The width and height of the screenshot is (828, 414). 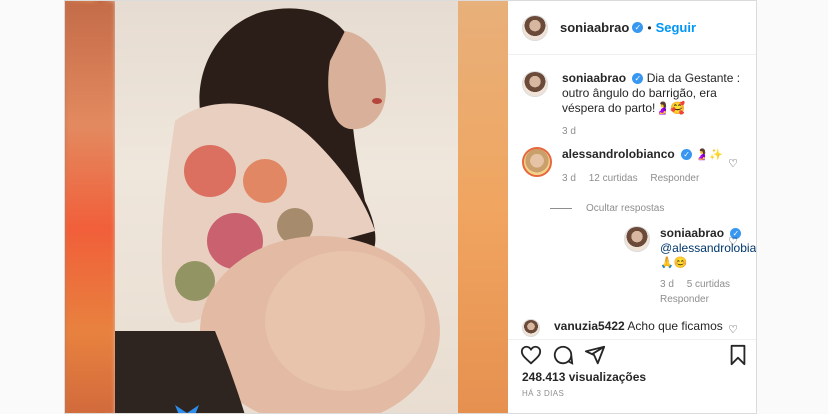 What do you see at coordinates (738, 355) in the screenshot?
I see `bookmark-icon` at bounding box center [738, 355].